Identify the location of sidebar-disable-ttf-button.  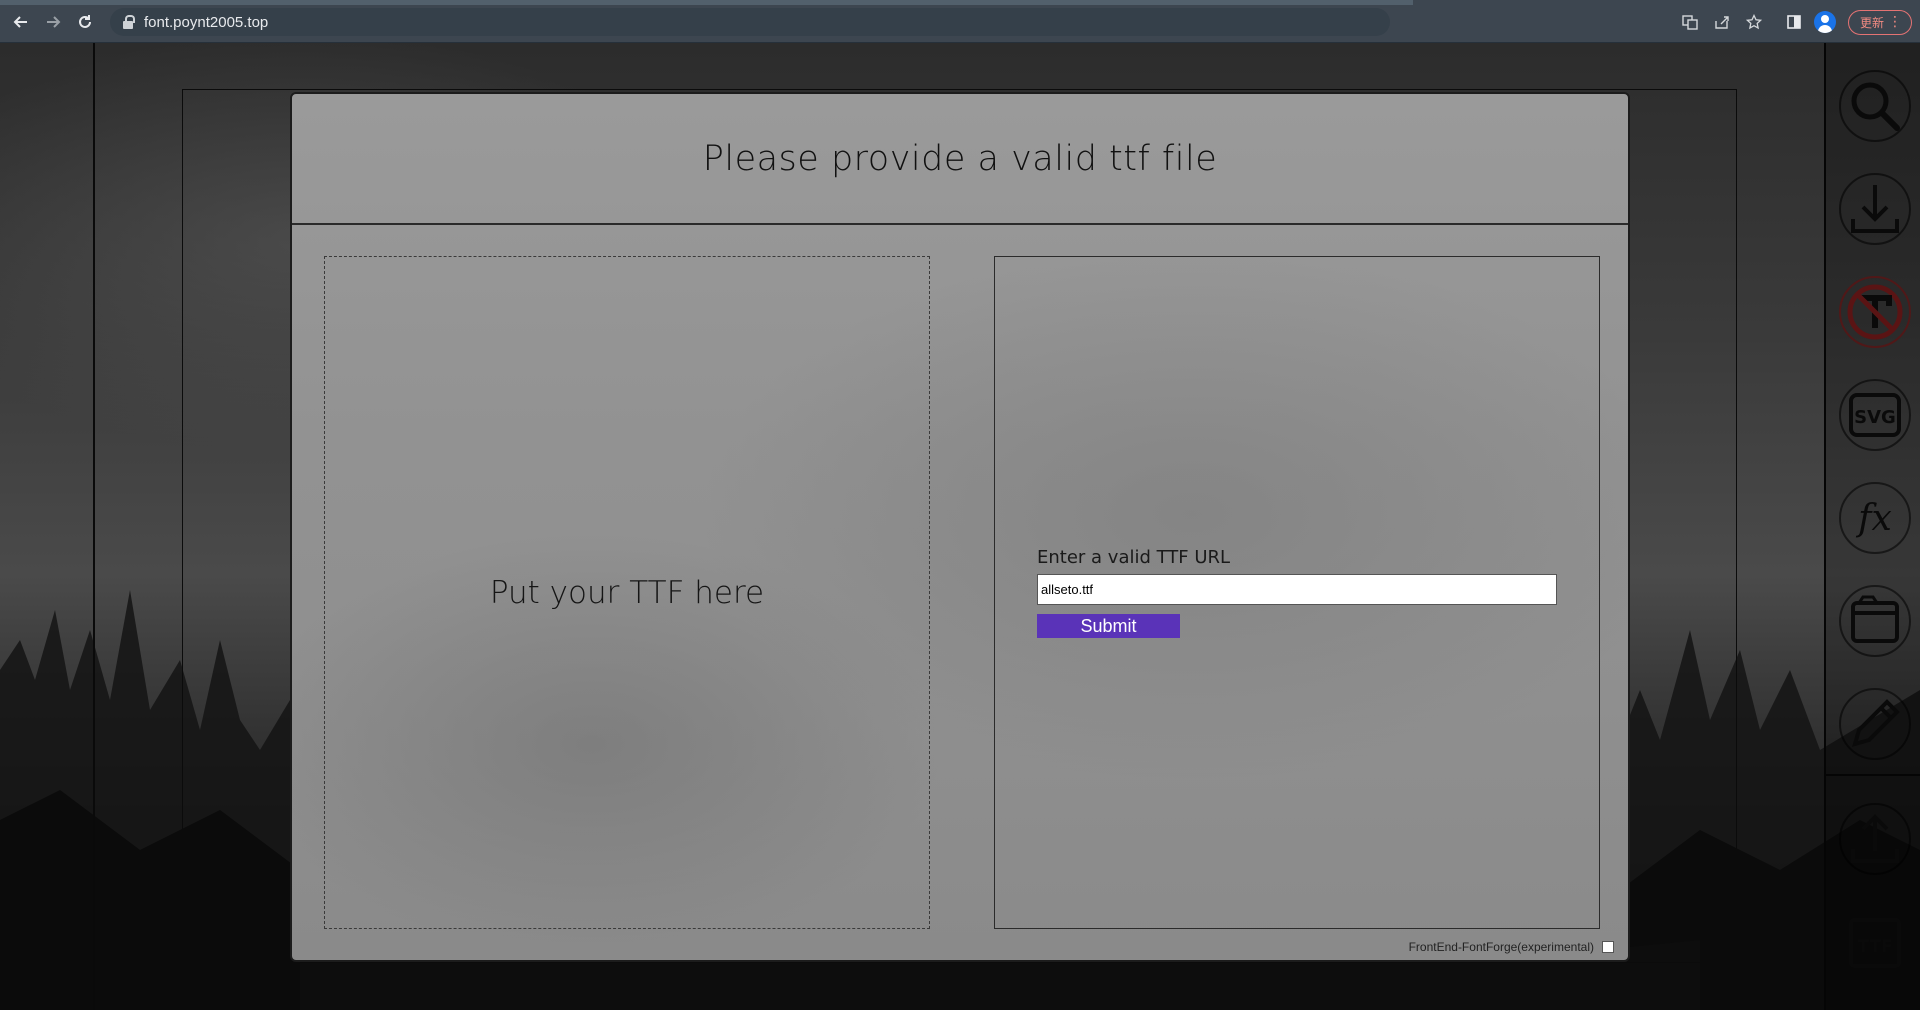
(1875, 312).